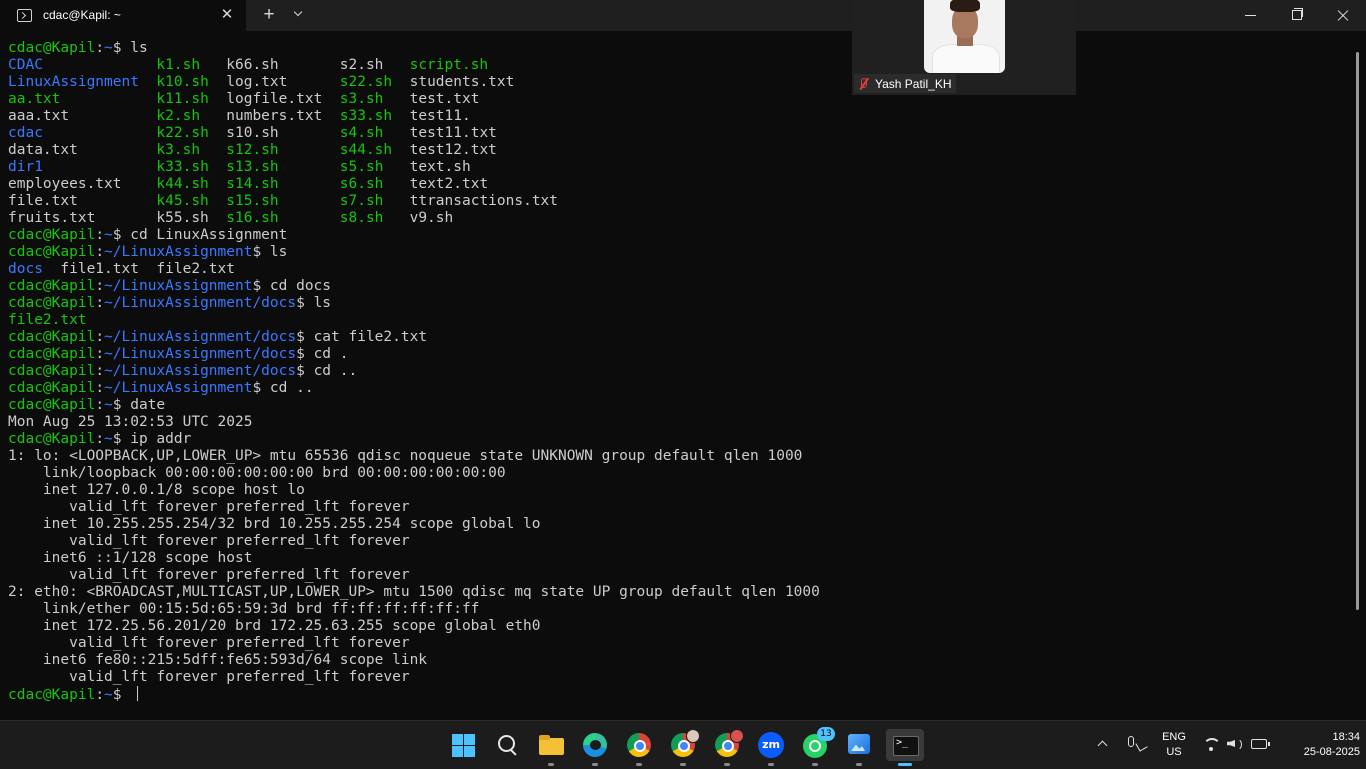 The height and width of the screenshot is (769, 1366). Describe the element at coordinates (366, 150) in the screenshot. I see `executable-name: s44.sh` at that location.